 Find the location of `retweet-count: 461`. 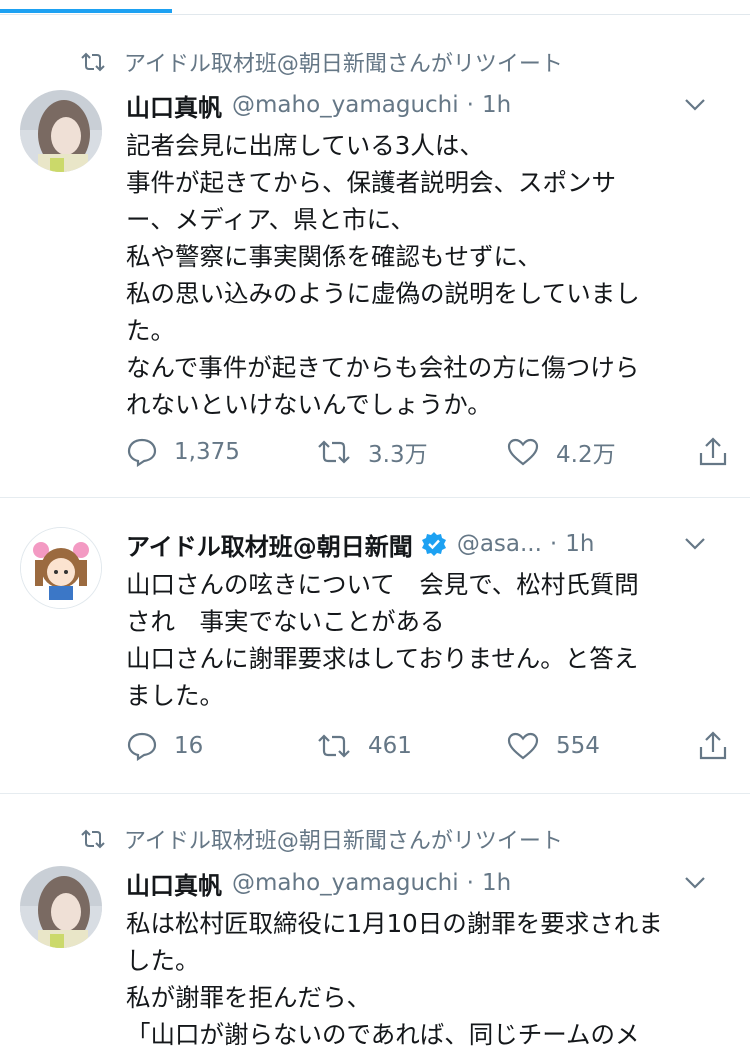

retweet-count: 461 is located at coordinates (390, 746).